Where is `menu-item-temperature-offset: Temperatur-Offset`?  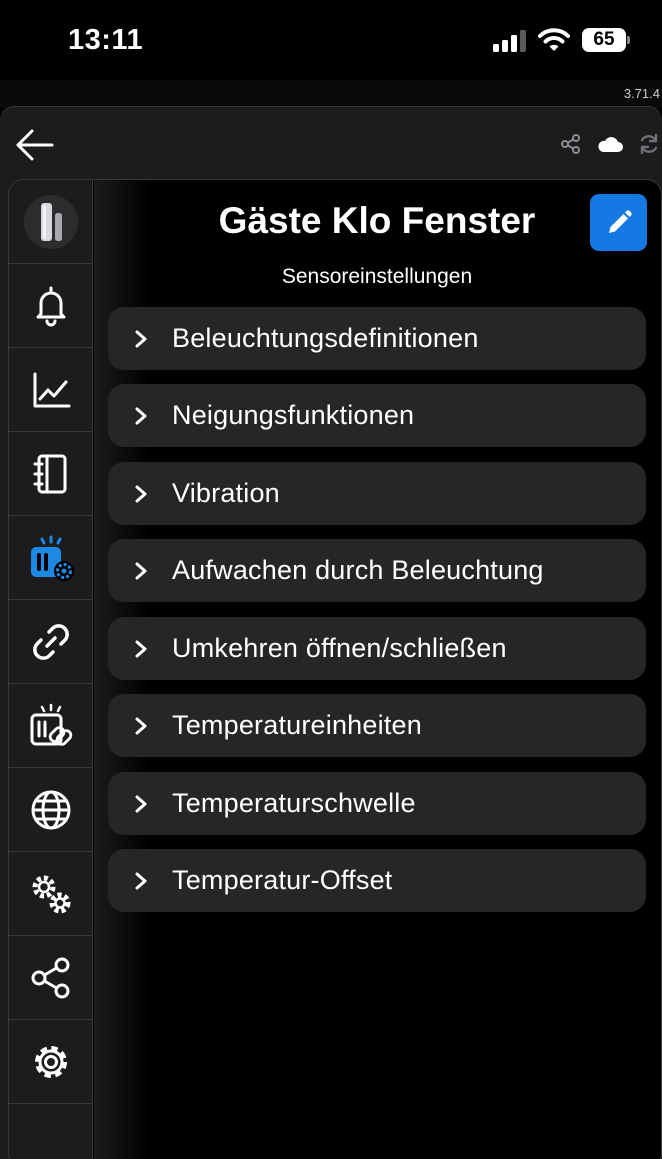
menu-item-temperature-offset: Temperatur-Offset is located at coordinates (377, 880).